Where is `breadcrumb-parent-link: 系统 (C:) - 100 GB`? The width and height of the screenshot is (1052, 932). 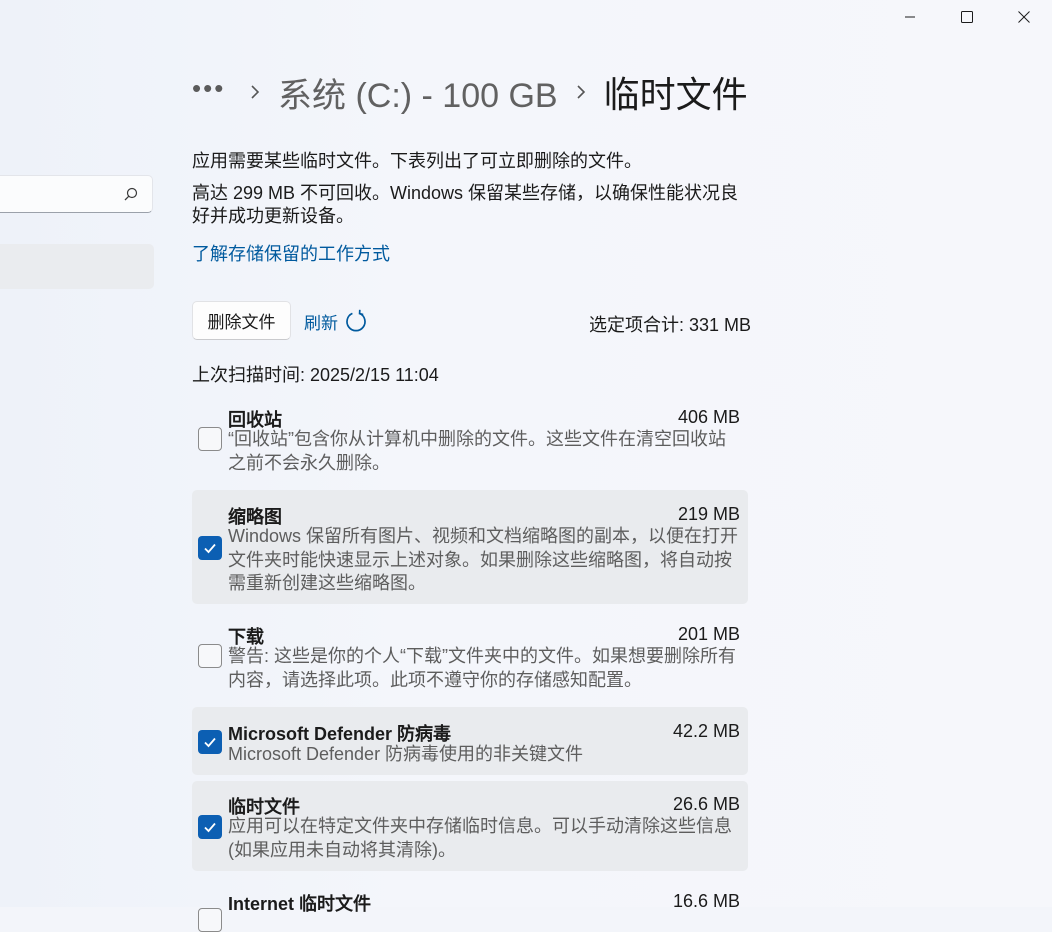
breadcrumb-parent-link: 系统 (C:) - 100 GB is located at coordinates (418, 92).